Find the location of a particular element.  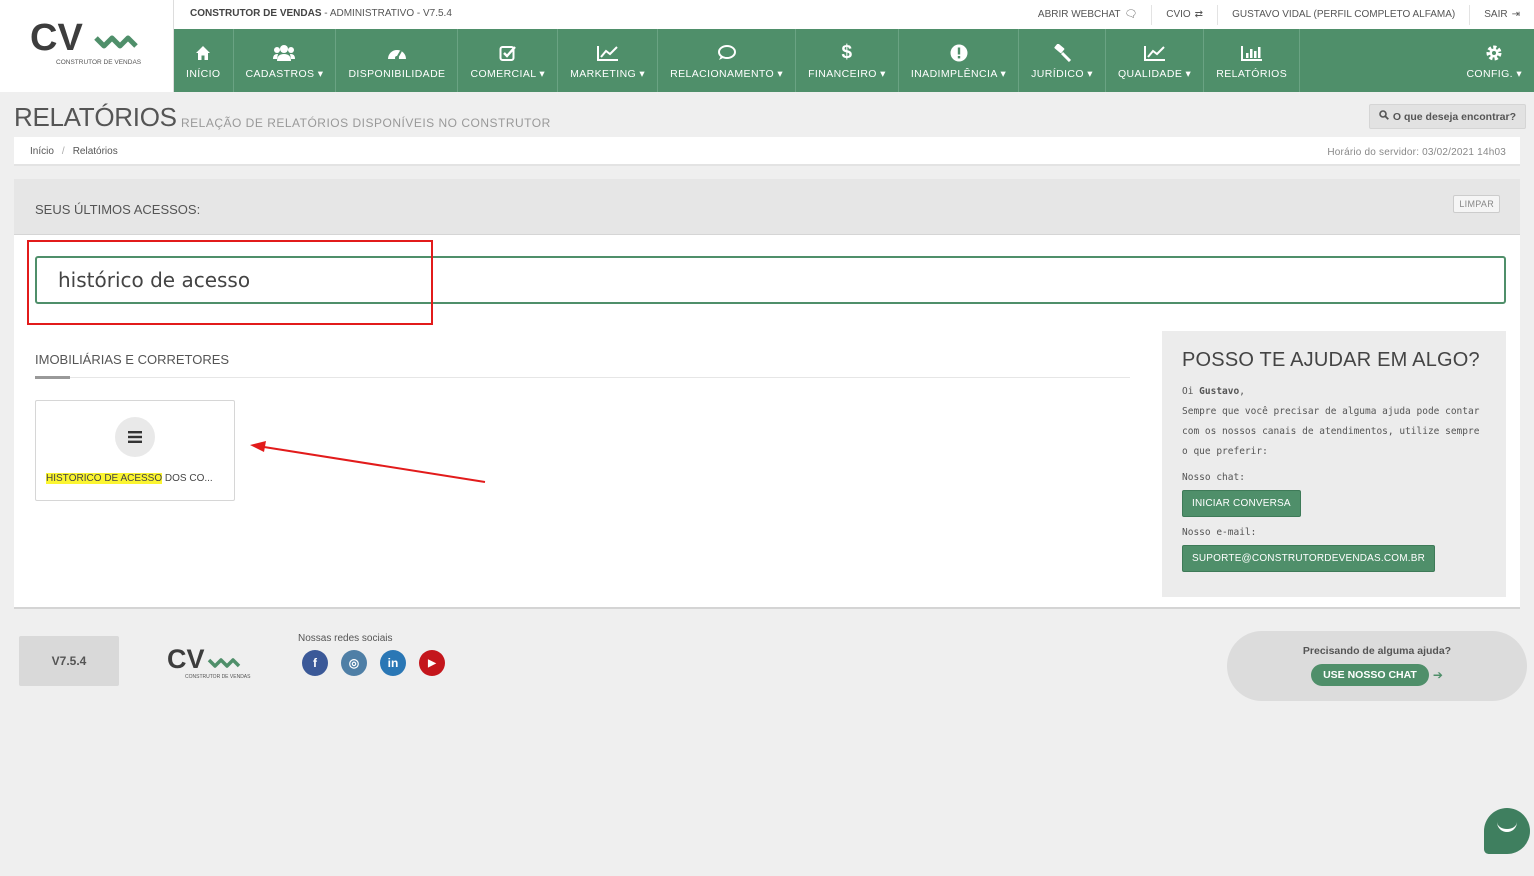

nav-inicio: INÍCIO is located at coordinates (204, 60).